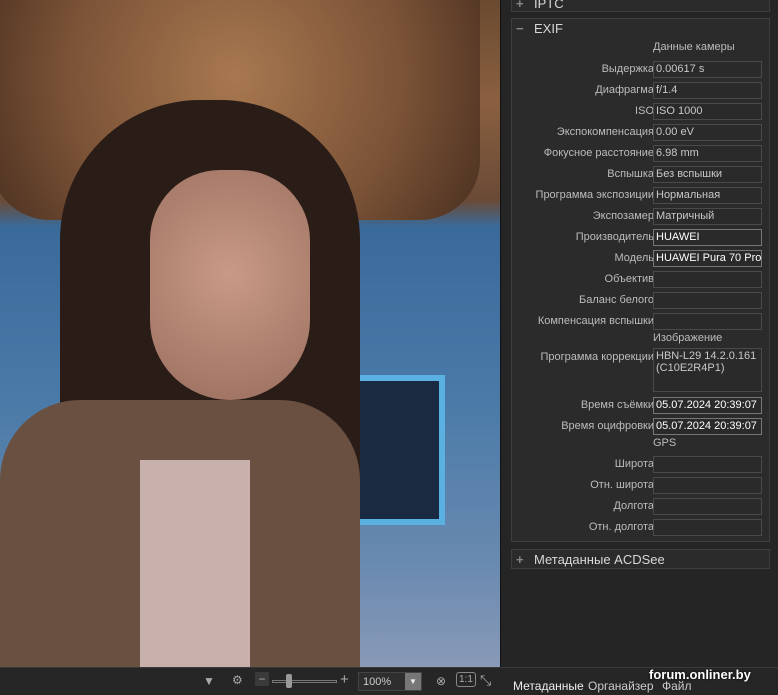 The height and width of the screenshot is (695, 778). What do you see at coordinates (707, 132) in the screenshot?
I see `field-value: 0.00 eV` at bounding box center [707, 132].